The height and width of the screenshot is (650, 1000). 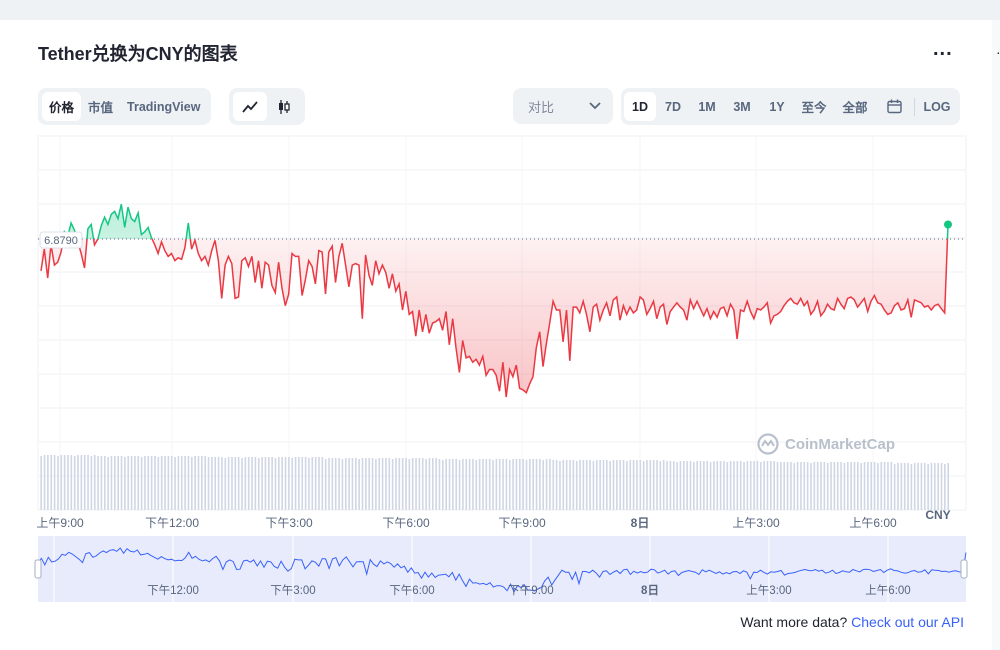 What do you see at coordinates (173, 590) in the screenshot?
I see `navigator-tick-label: 下午12:00` at bounding box center [173, 590].